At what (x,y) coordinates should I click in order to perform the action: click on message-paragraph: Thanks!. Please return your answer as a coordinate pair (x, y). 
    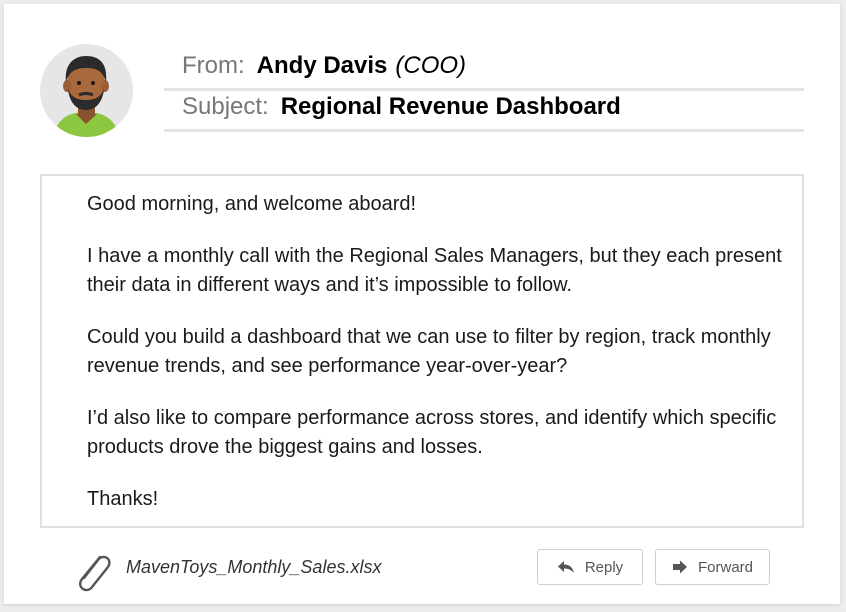
    Looking at the image, I should click on (123, 499).